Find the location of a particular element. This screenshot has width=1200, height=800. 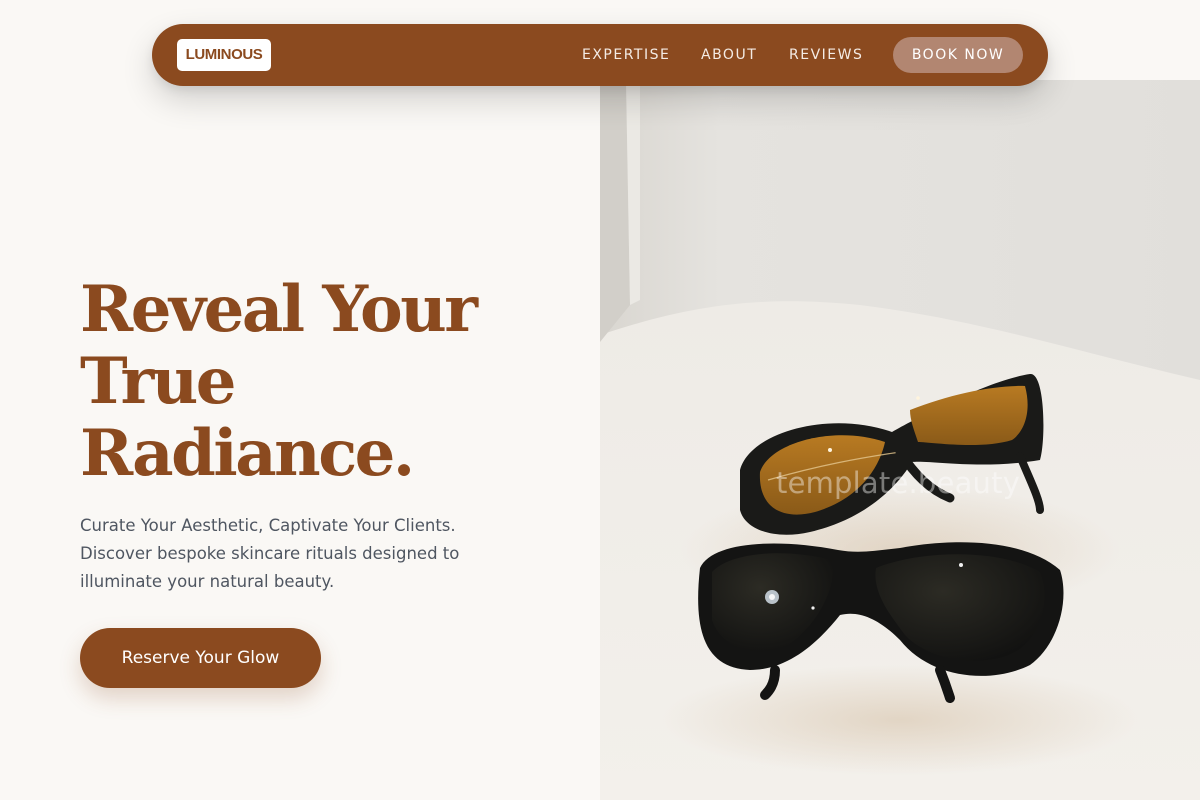

nav-link-about: ABOUT is located at coordinates (729, 55).